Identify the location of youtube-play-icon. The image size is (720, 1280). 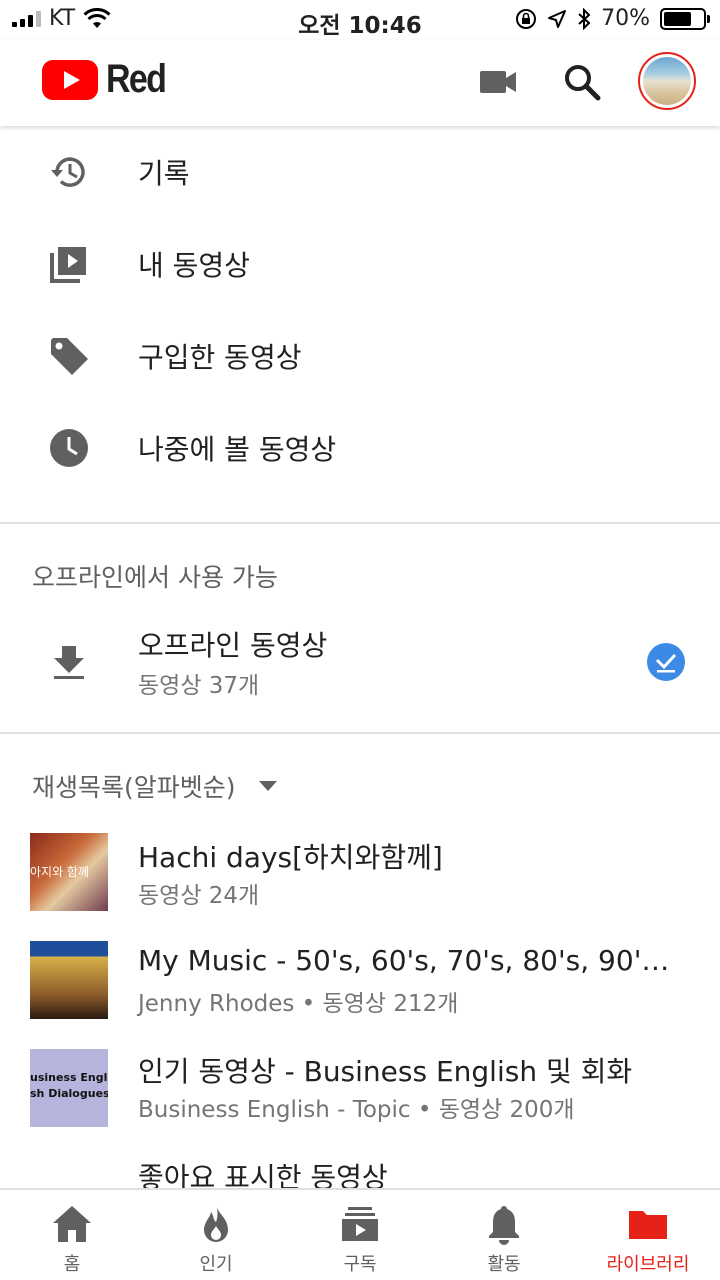
(70, 79).